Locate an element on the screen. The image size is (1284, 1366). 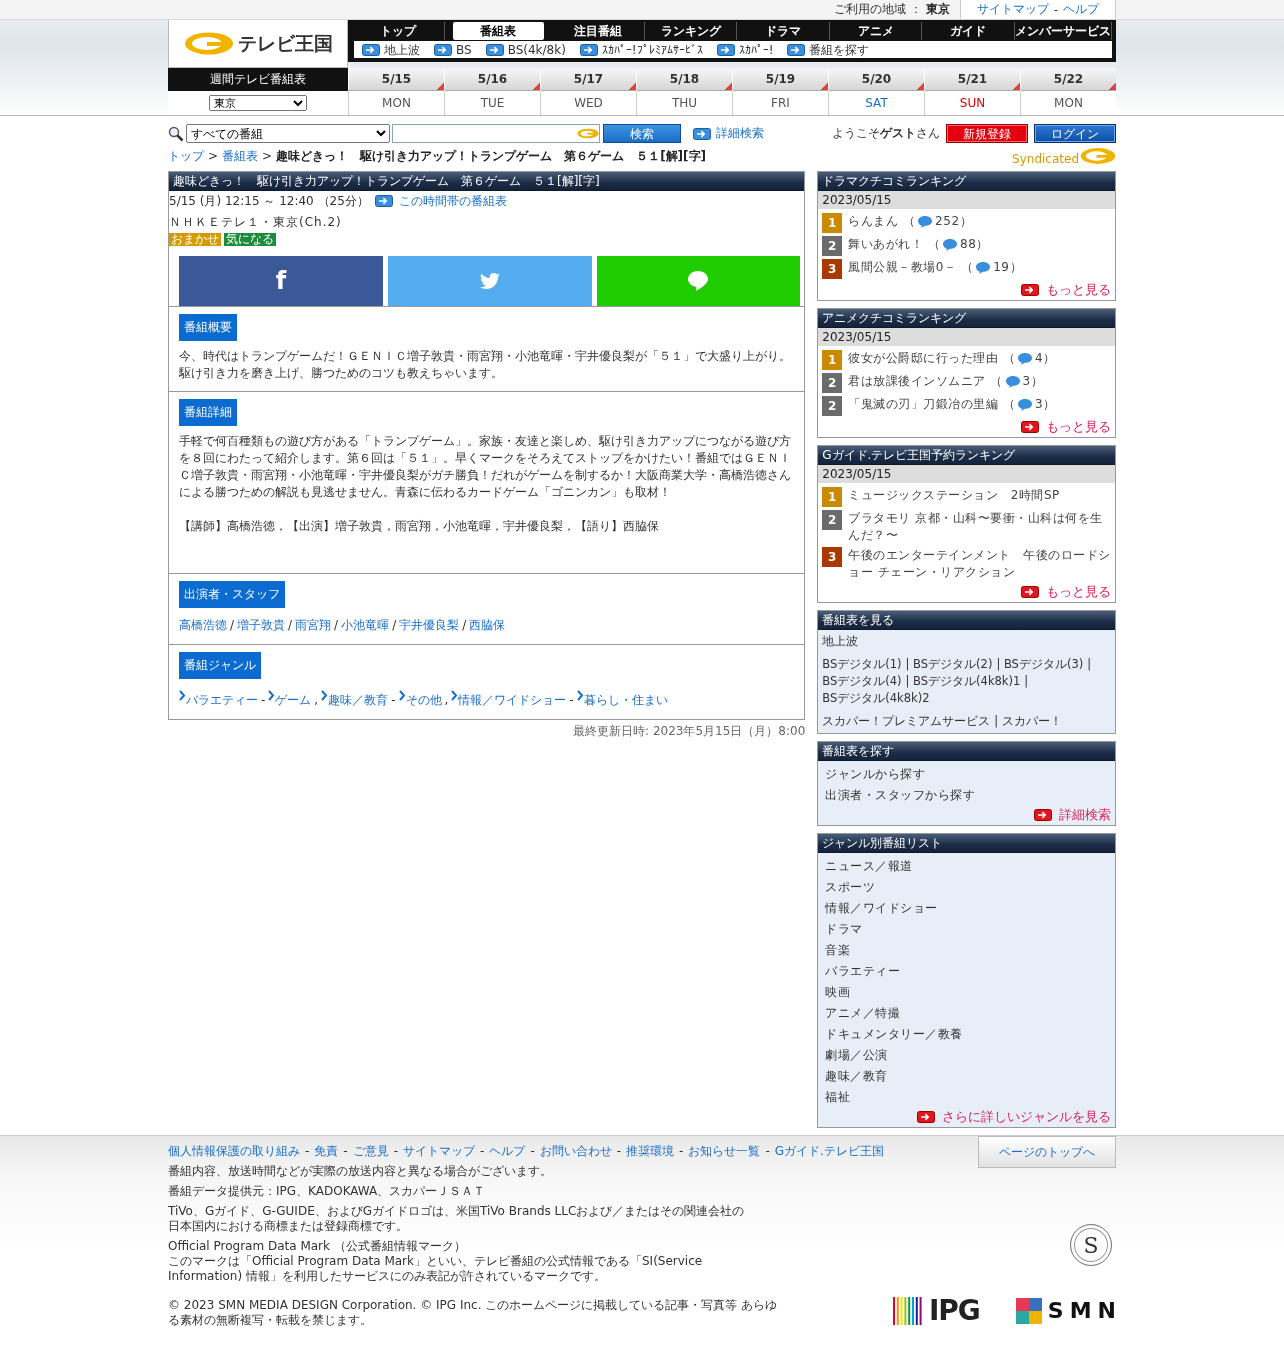
breadcrumb-link: 番組表 is located at coordinates (240, 156).